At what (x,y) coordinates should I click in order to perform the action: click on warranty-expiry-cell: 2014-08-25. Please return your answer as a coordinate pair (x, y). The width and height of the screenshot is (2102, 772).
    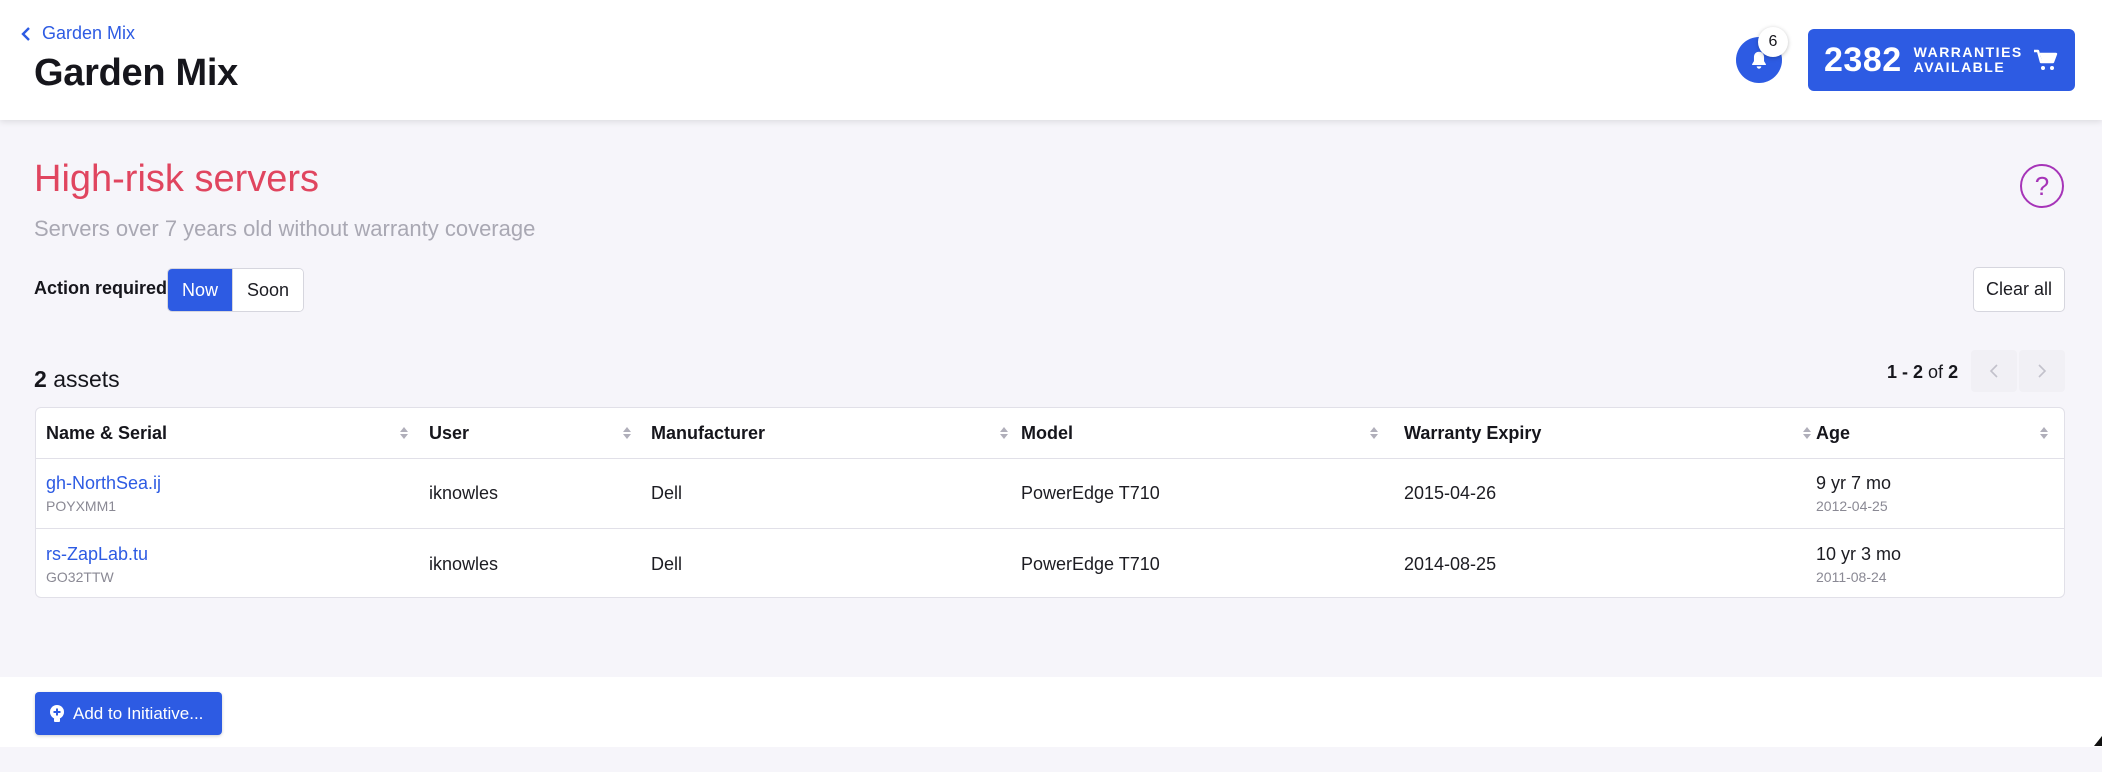
    Looking at the image, I should click on (1450, 563).